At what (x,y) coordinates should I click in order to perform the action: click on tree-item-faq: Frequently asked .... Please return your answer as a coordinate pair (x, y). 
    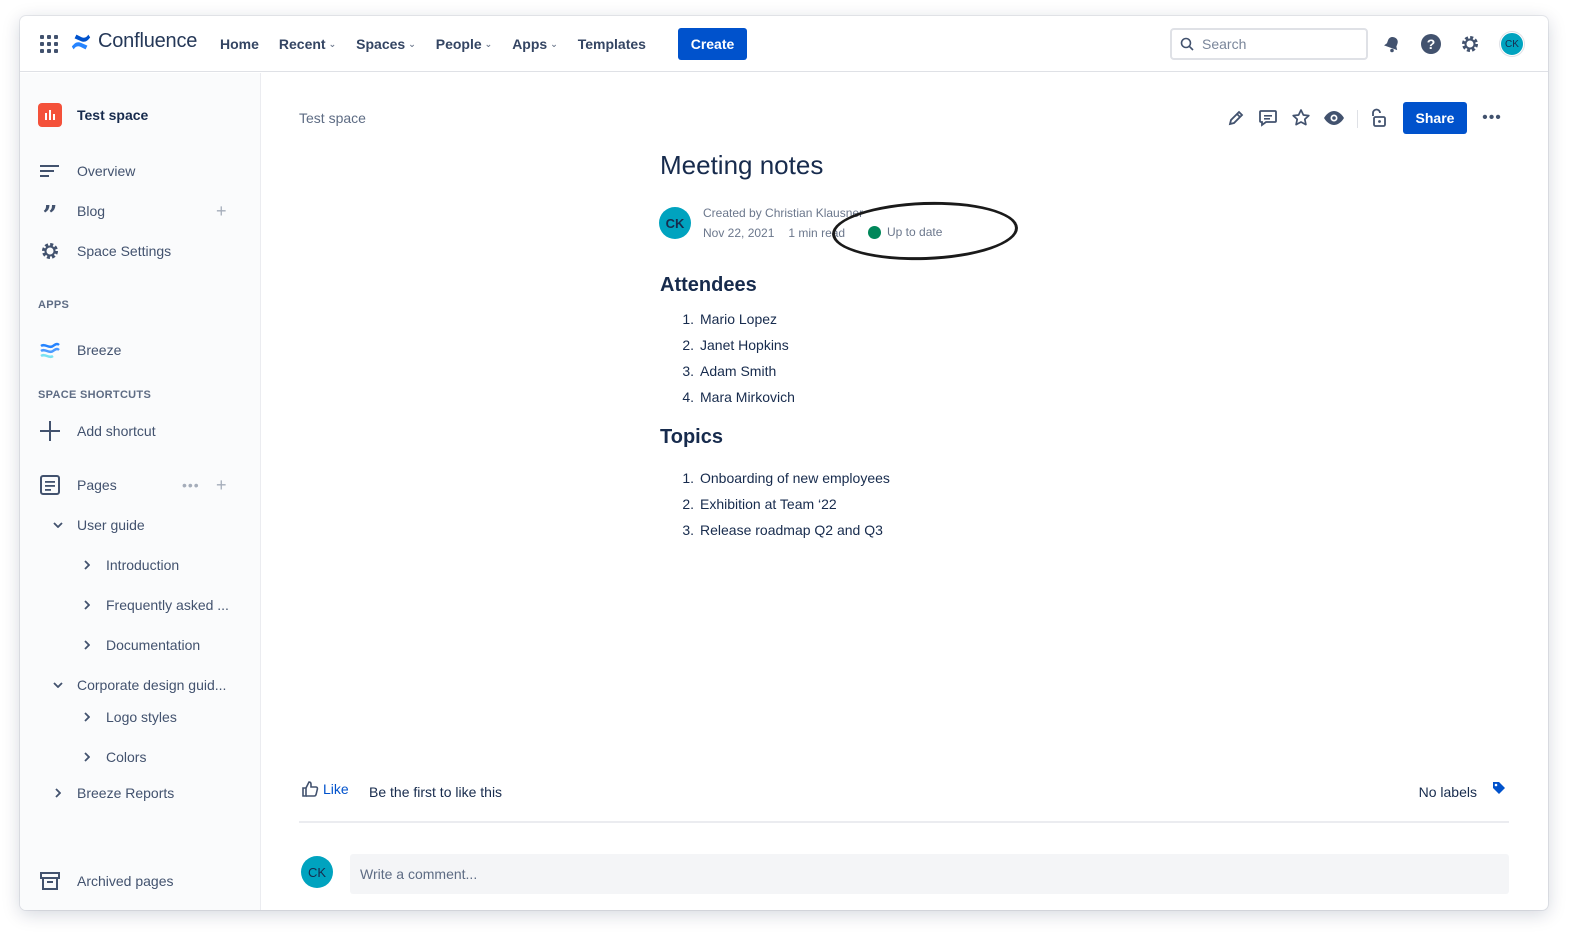
    Looking at the image, I should click on (140, 605).